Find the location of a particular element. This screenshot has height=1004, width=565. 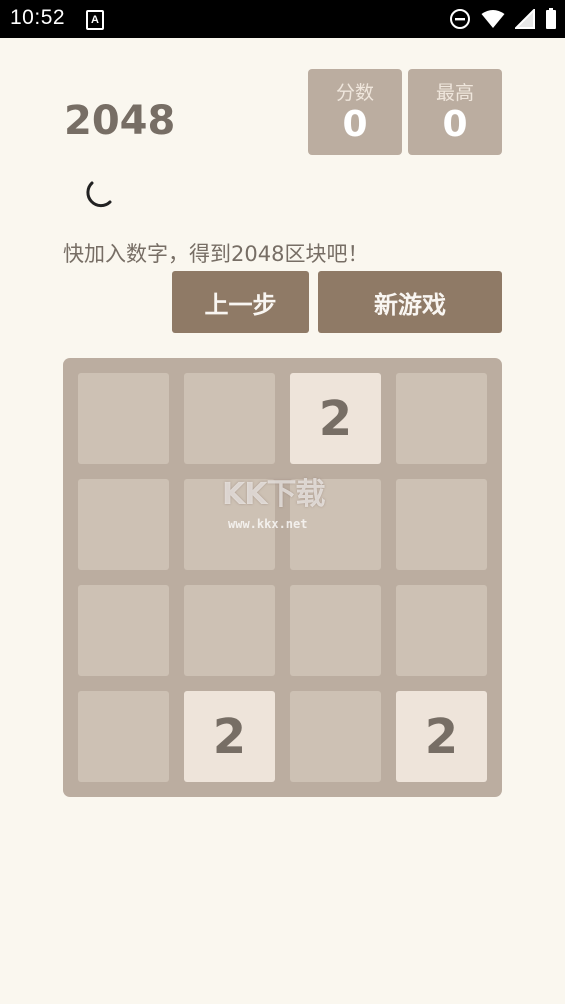

new-game-button: 新游戏 is located at coordinates (410, 302).